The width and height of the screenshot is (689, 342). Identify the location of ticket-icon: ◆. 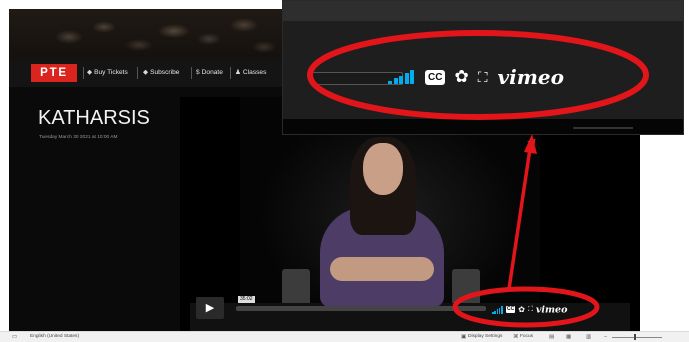
(90, 72).